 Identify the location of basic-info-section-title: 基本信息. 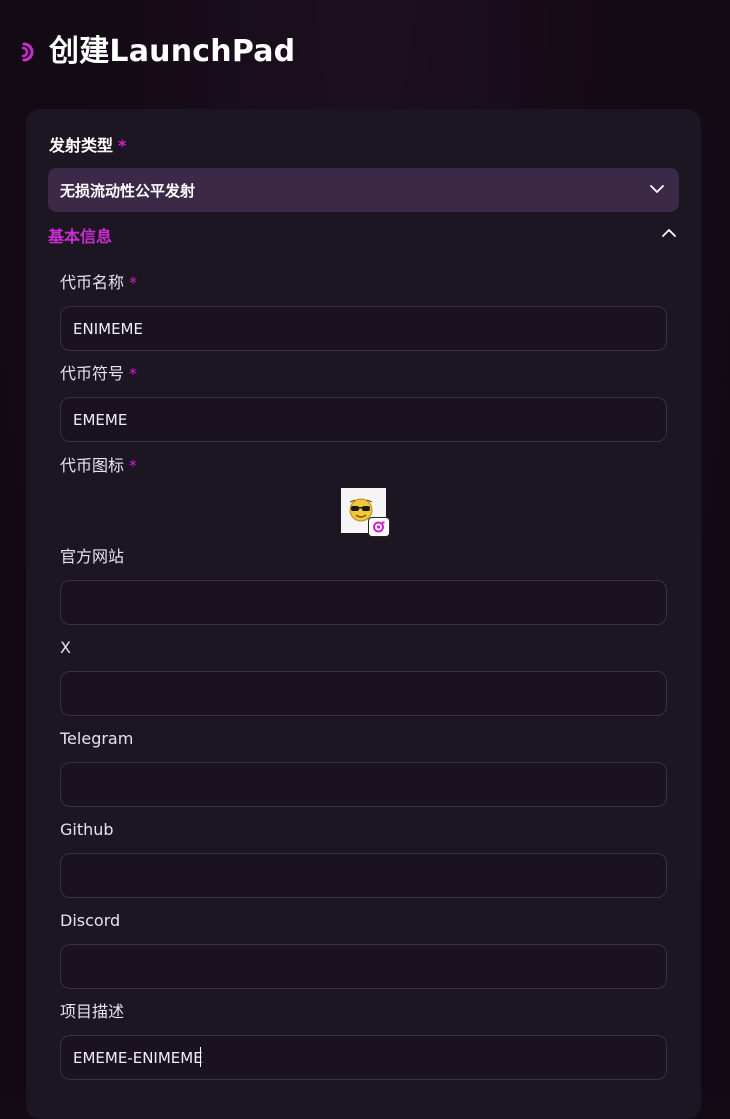
(80, 237).